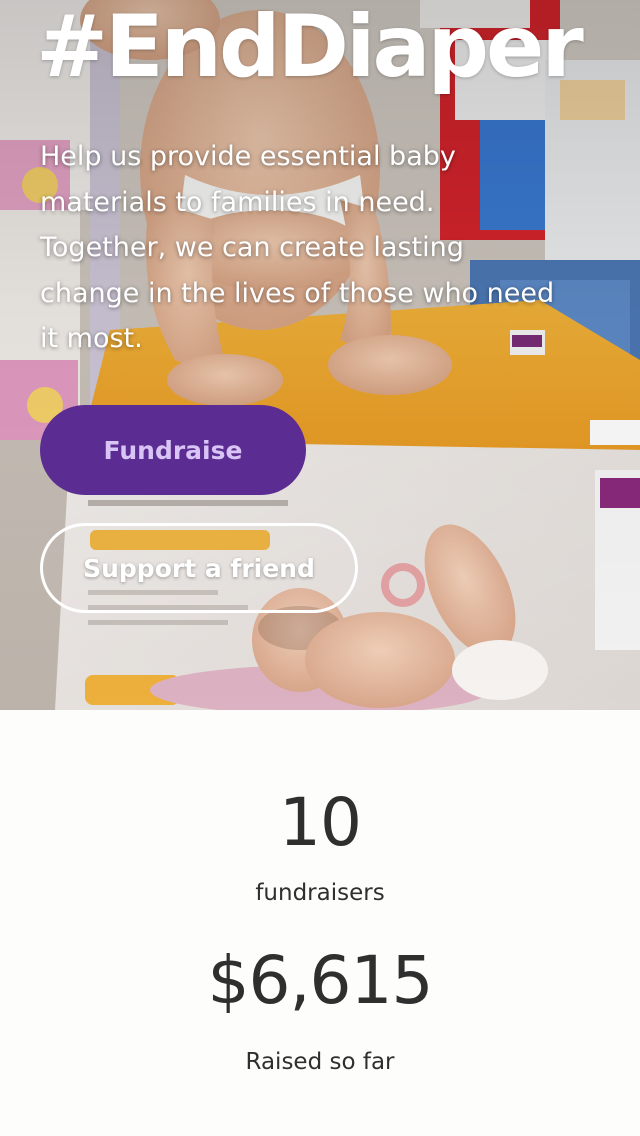 The image size is (640, 1136). Describe the element at coordinates (320, 1062) in the screenshot. I see `raised-label: Raised so far` at that location.